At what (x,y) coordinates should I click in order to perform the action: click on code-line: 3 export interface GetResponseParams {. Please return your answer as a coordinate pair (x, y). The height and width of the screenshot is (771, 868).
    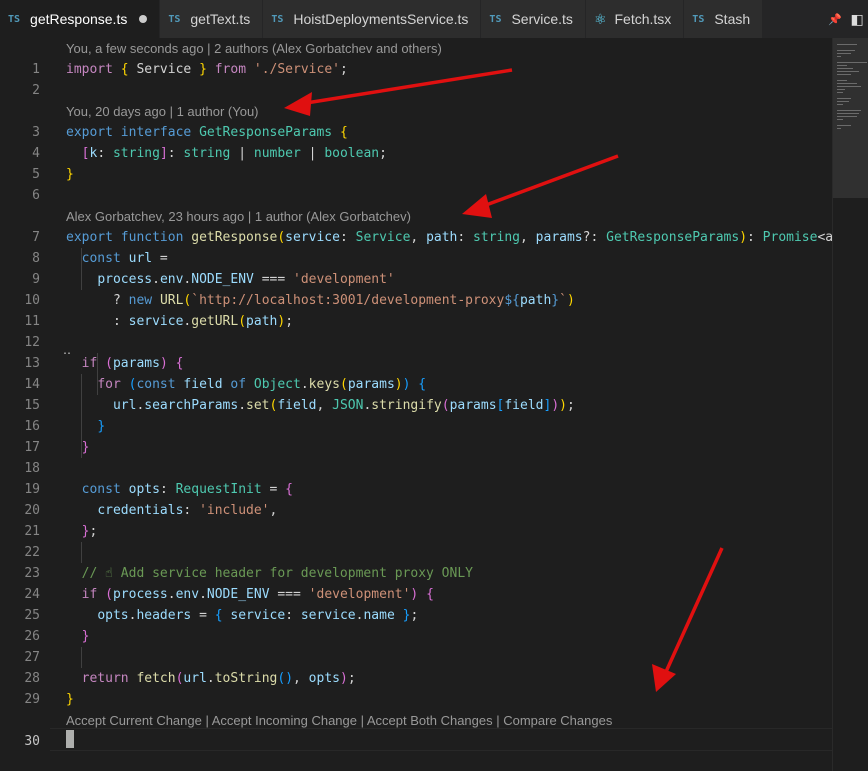
    Looking at the image, I should click on (416, 132).